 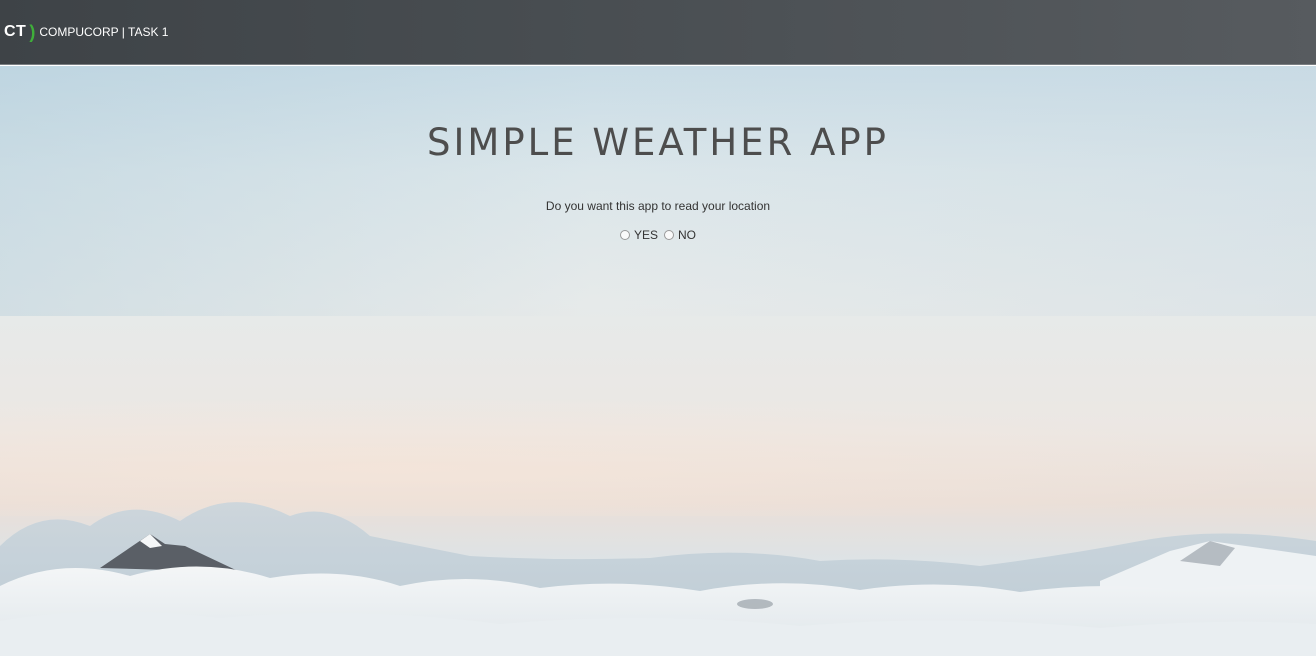 What do you see at coordinates (687, 235) in the screenshot?
I see `no-label: NO` at bounding box center [687, 235].